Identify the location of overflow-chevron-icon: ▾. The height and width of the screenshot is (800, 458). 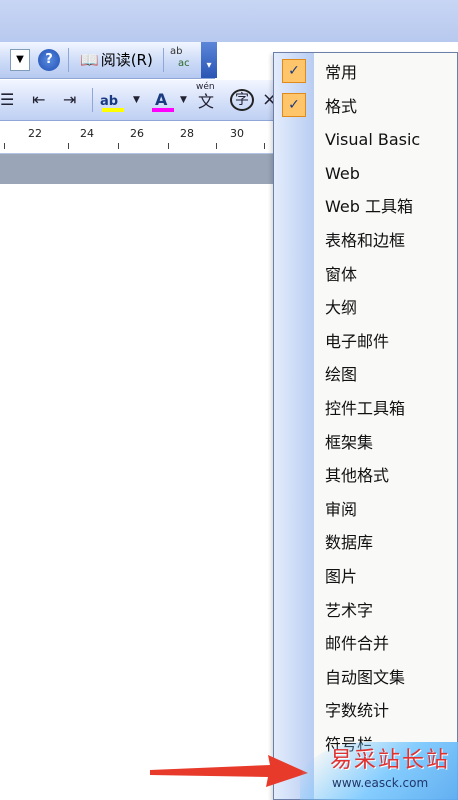
(209, 65).